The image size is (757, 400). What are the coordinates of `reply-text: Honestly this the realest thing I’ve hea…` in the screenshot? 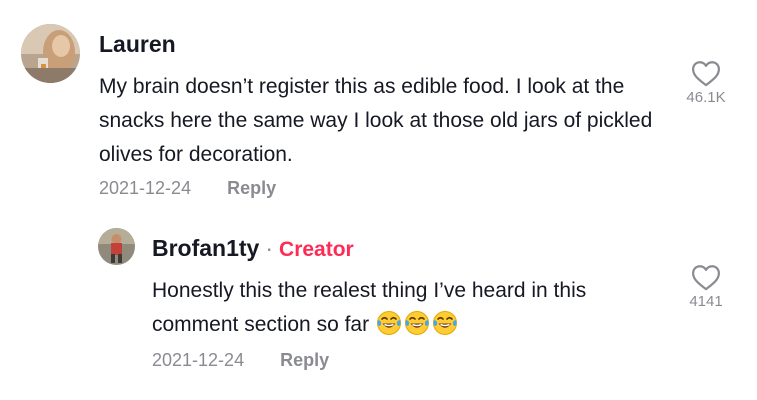 It's located at (369, 307).